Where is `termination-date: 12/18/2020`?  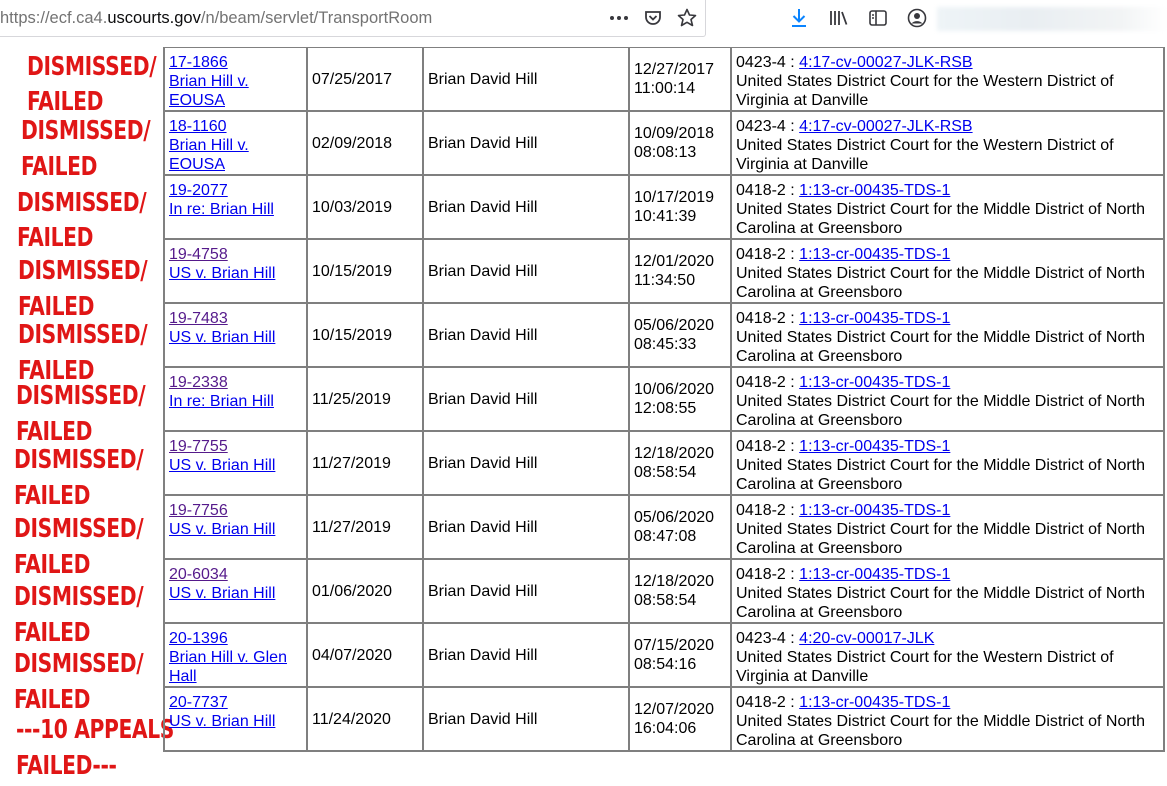 termination-date: 12/18/2020 is located at coordinates (674, 581).